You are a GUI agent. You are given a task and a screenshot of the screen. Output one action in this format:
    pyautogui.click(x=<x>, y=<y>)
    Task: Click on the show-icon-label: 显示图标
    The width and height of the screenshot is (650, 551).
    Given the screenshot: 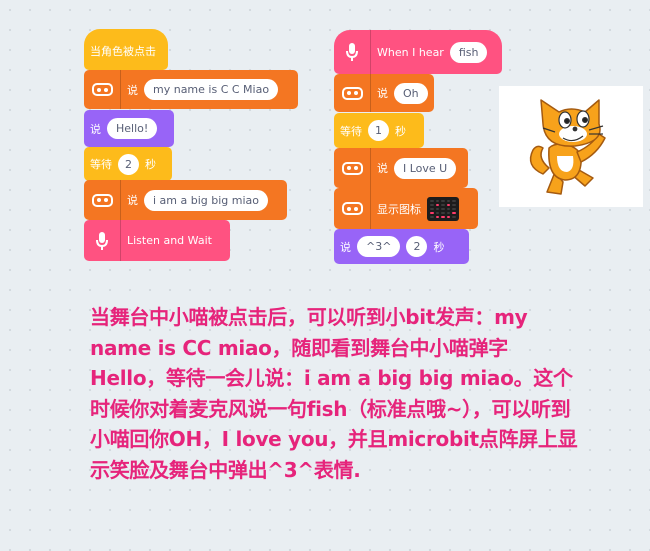 What is the action you would take?
    pyautogui.click(x=399, y=209)
    